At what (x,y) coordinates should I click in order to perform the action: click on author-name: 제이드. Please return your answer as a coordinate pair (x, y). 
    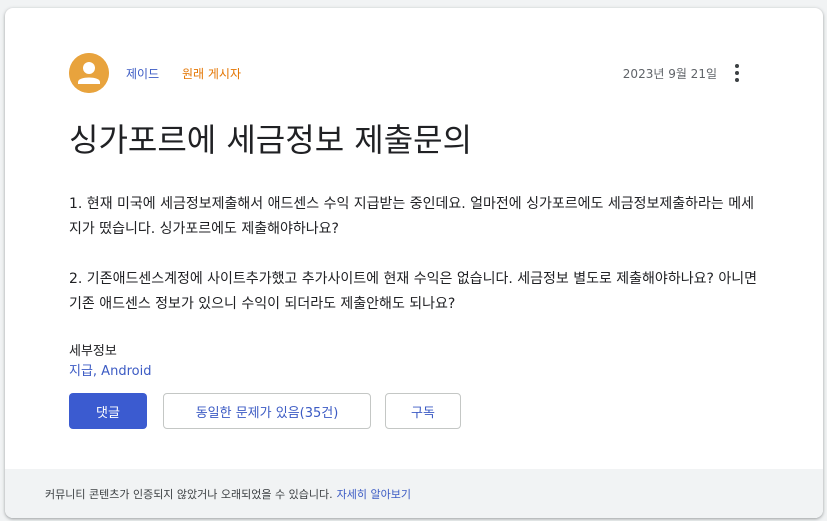
    Looking at the image, I should click on (142, 73).